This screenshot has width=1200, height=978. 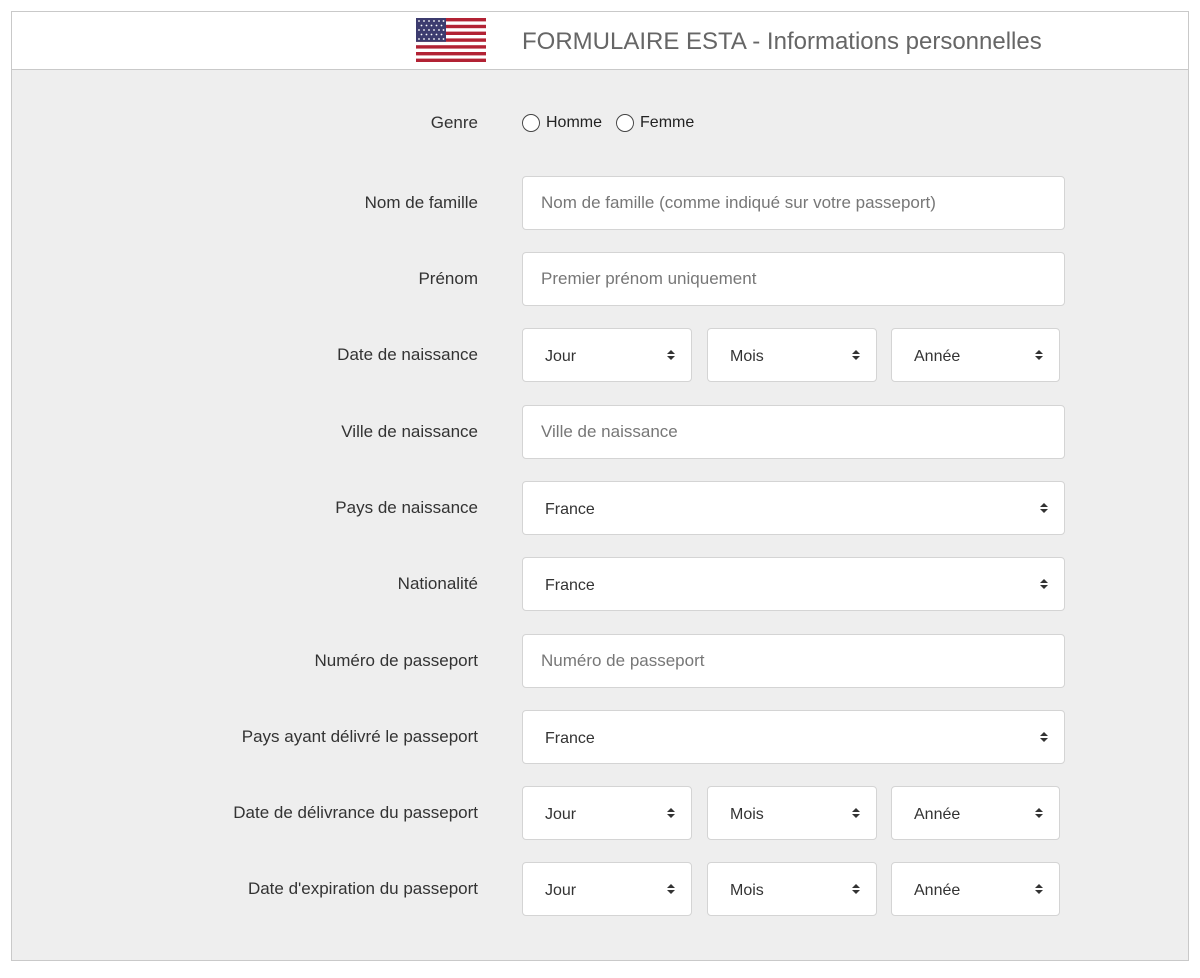 What do you see at coordinates (937, 890) in the screenshot?
I see `expiry-year-value: Année` at bounding box center [937, 890].